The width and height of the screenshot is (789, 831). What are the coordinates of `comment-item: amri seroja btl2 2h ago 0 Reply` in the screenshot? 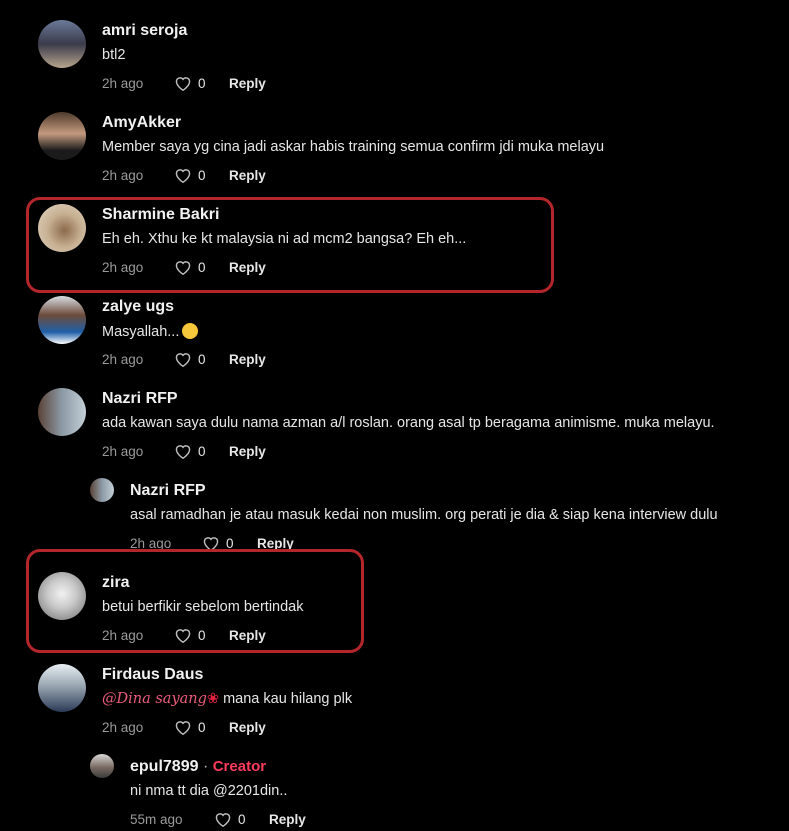 It's located at (394, 46).